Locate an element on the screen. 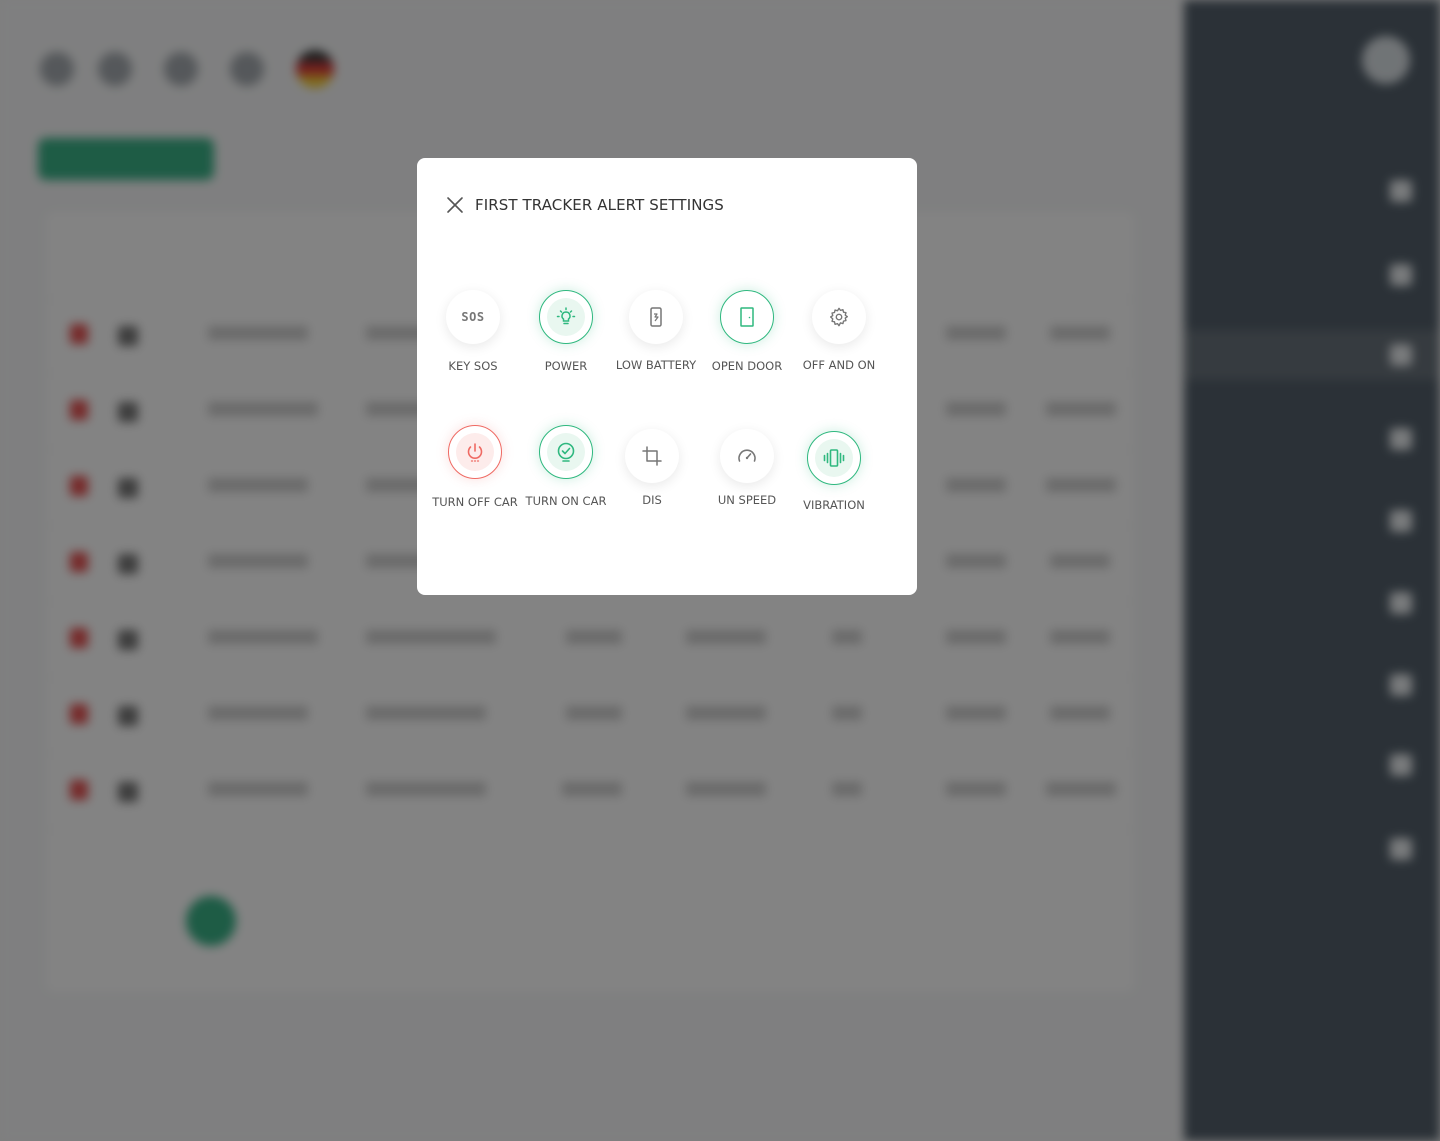  modal-header: FIRST TRACKER ALERT SETTINGS is located at coordinates (584, 205).